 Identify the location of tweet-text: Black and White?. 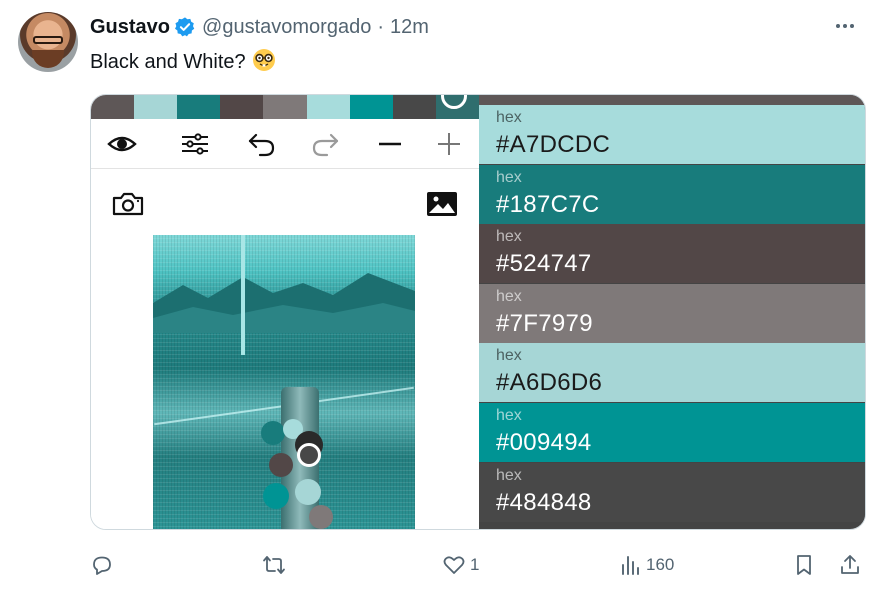
(183, 61).